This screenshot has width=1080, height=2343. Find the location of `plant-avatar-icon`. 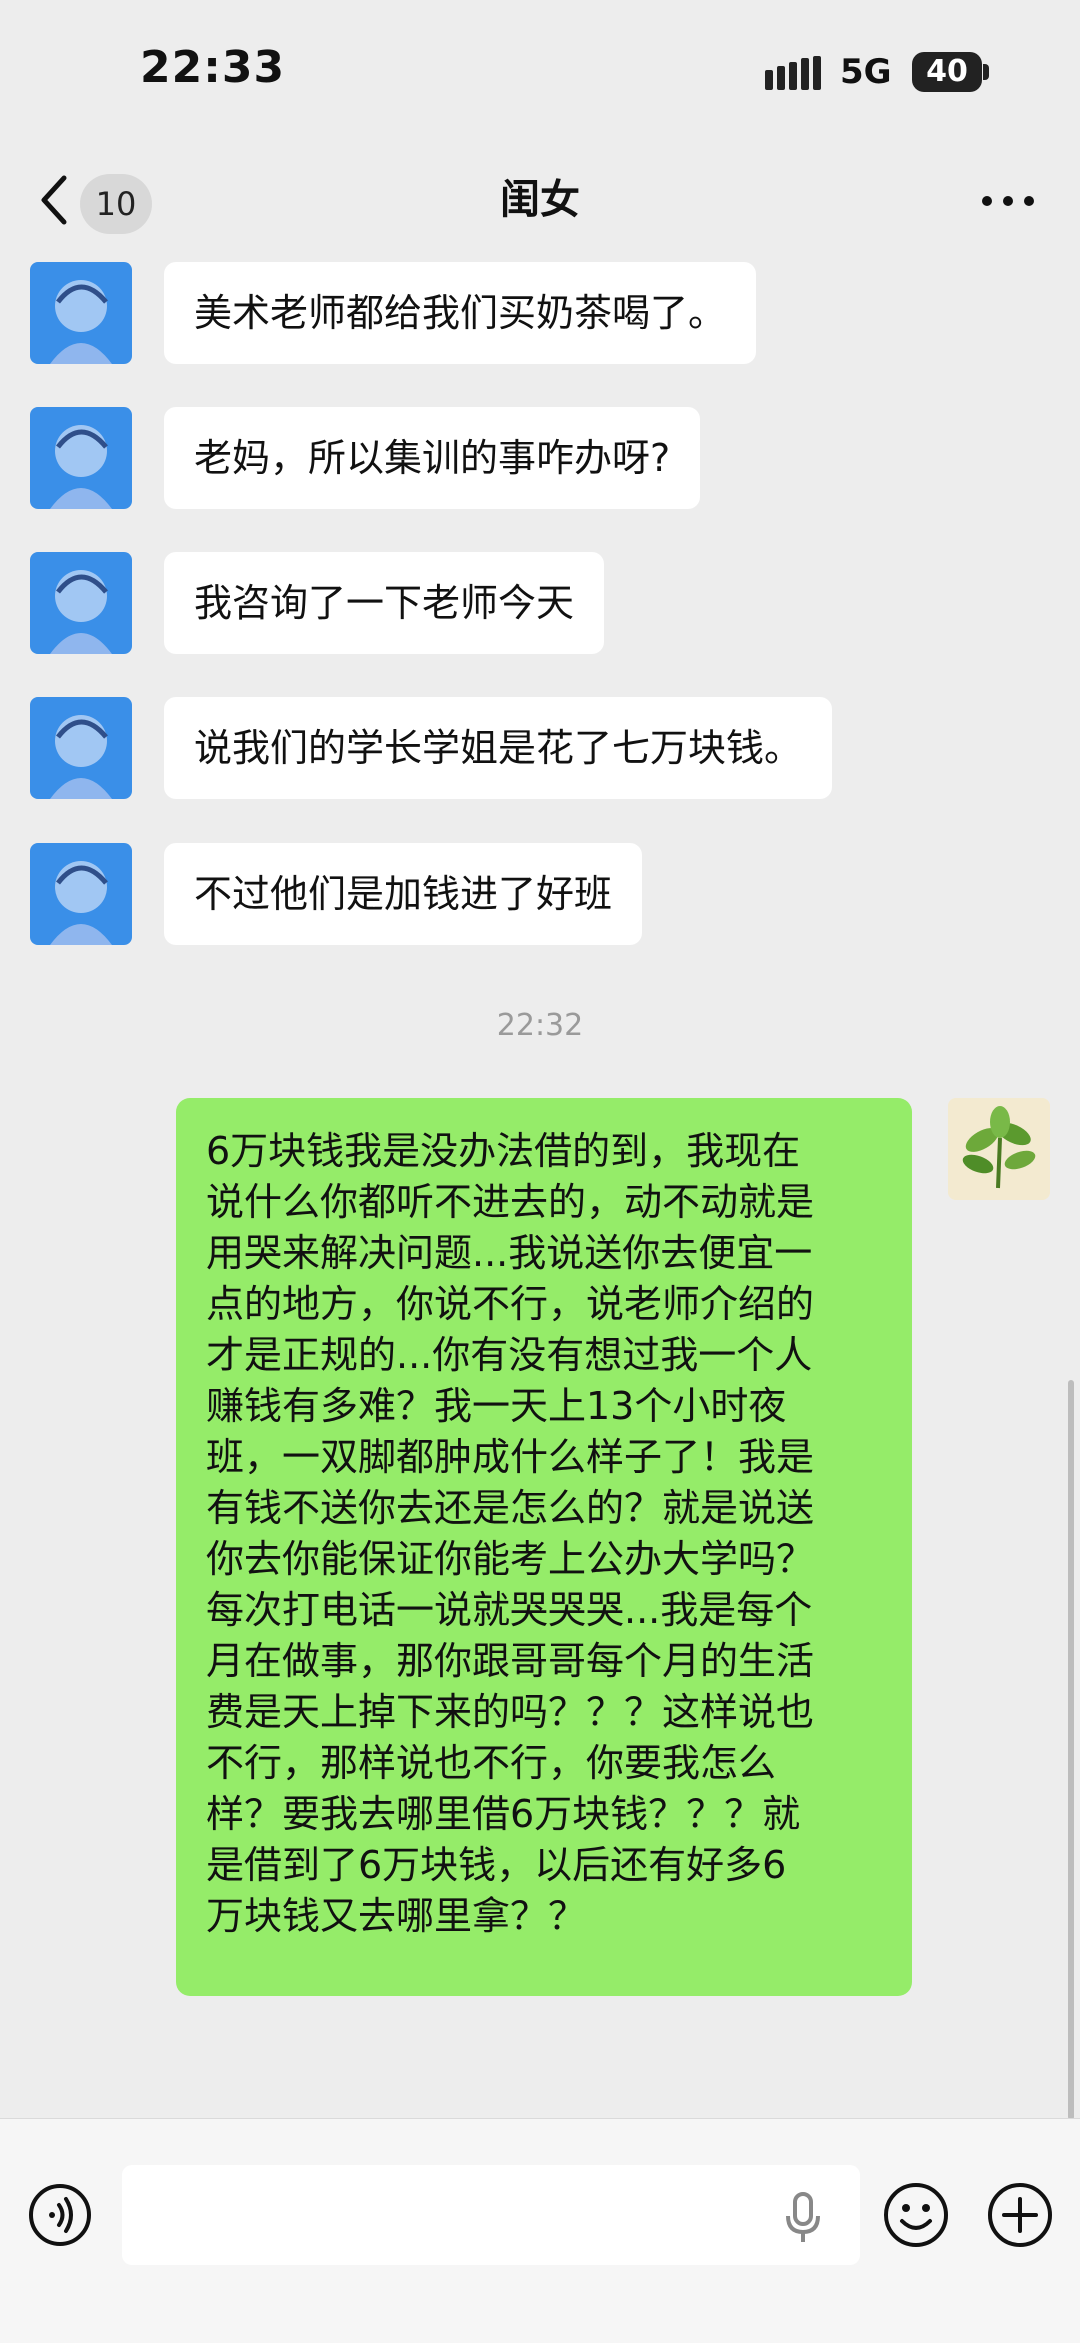

plant-avatar-icon is located at coordinates (999, 1149).